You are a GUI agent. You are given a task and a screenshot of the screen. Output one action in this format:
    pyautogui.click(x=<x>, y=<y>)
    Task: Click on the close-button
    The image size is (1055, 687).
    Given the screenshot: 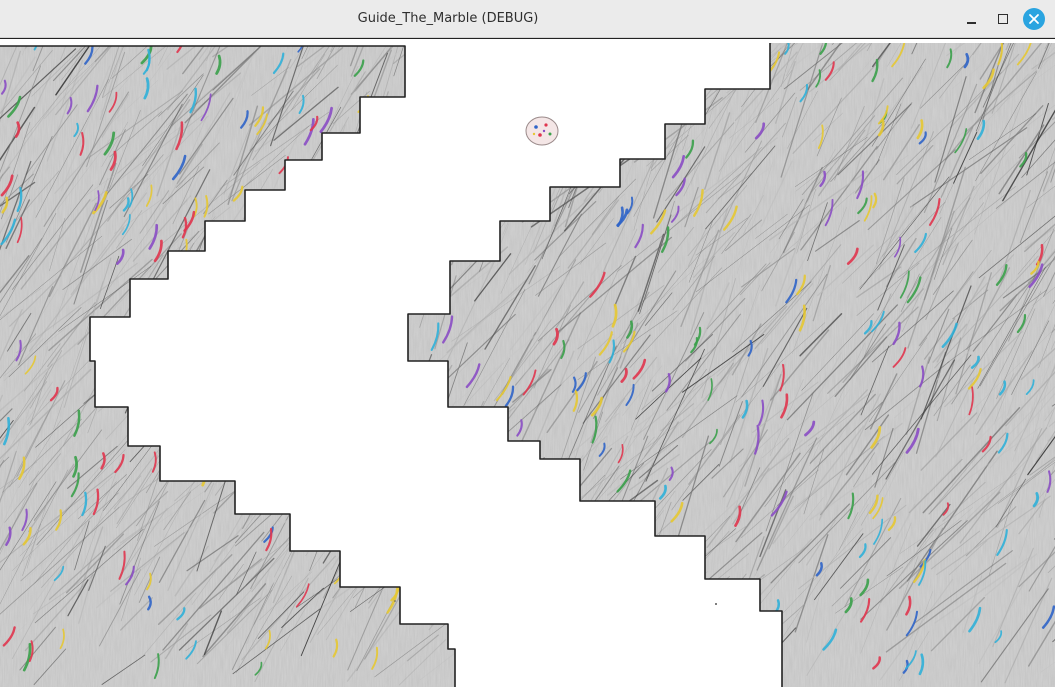 What is the action you would take?
    pyautogui.click(x=1034, y=19)
    